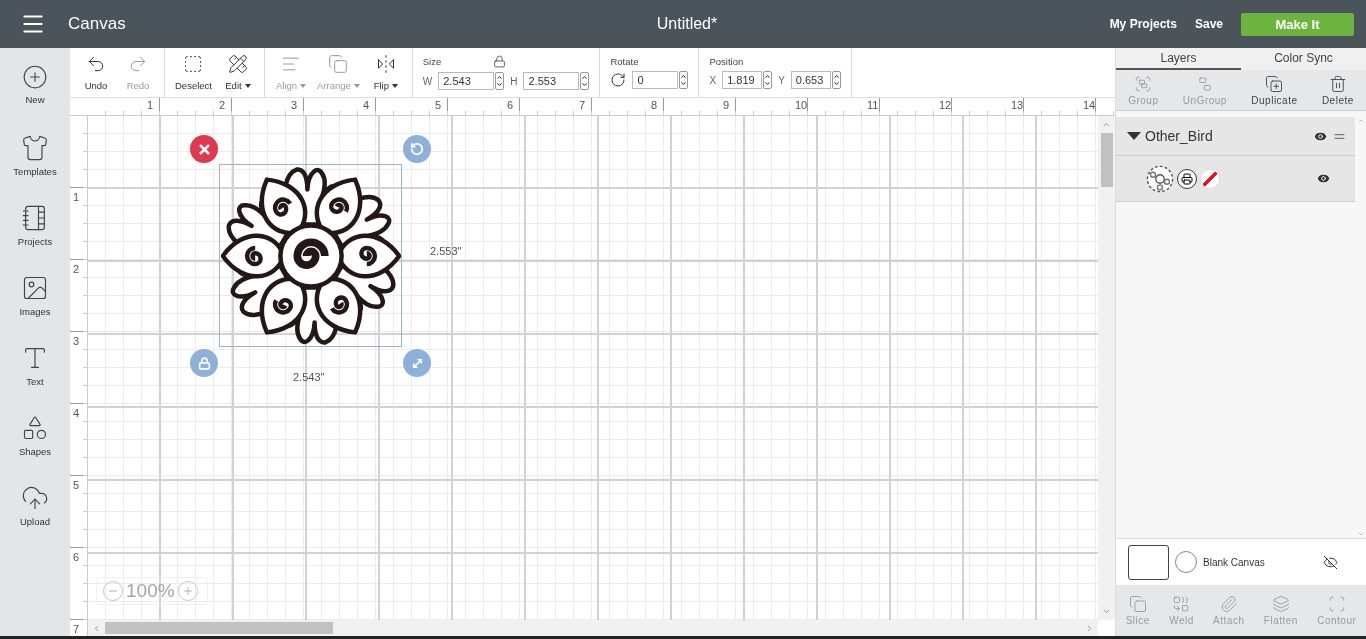 The height and width of the screenshot is (639, 1366). I want to click on toolbar-button: Edit, so click(237, 72).